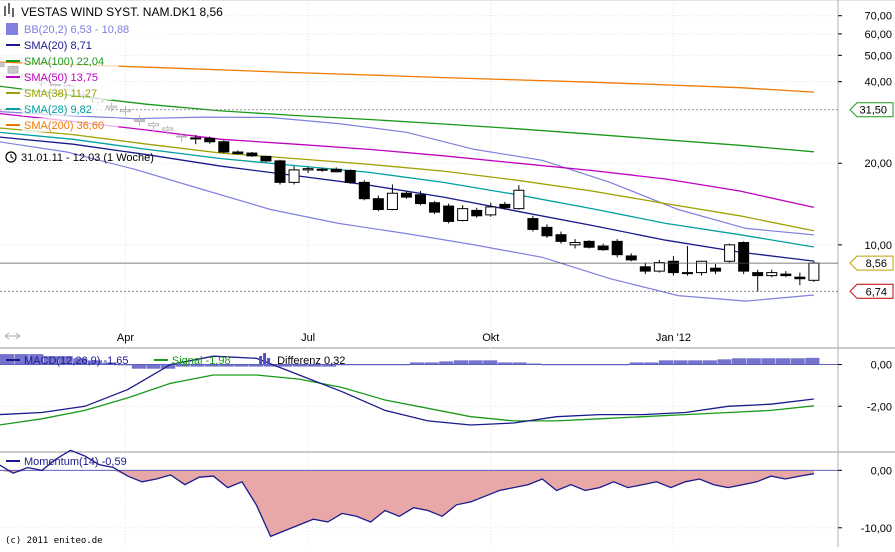 The width and height of the screenshot is (895, 552). What do you see at coordinates (873, 111) in the screenshot?
I see `price-tag-label: 31,50` at bounding box center [873, 111].